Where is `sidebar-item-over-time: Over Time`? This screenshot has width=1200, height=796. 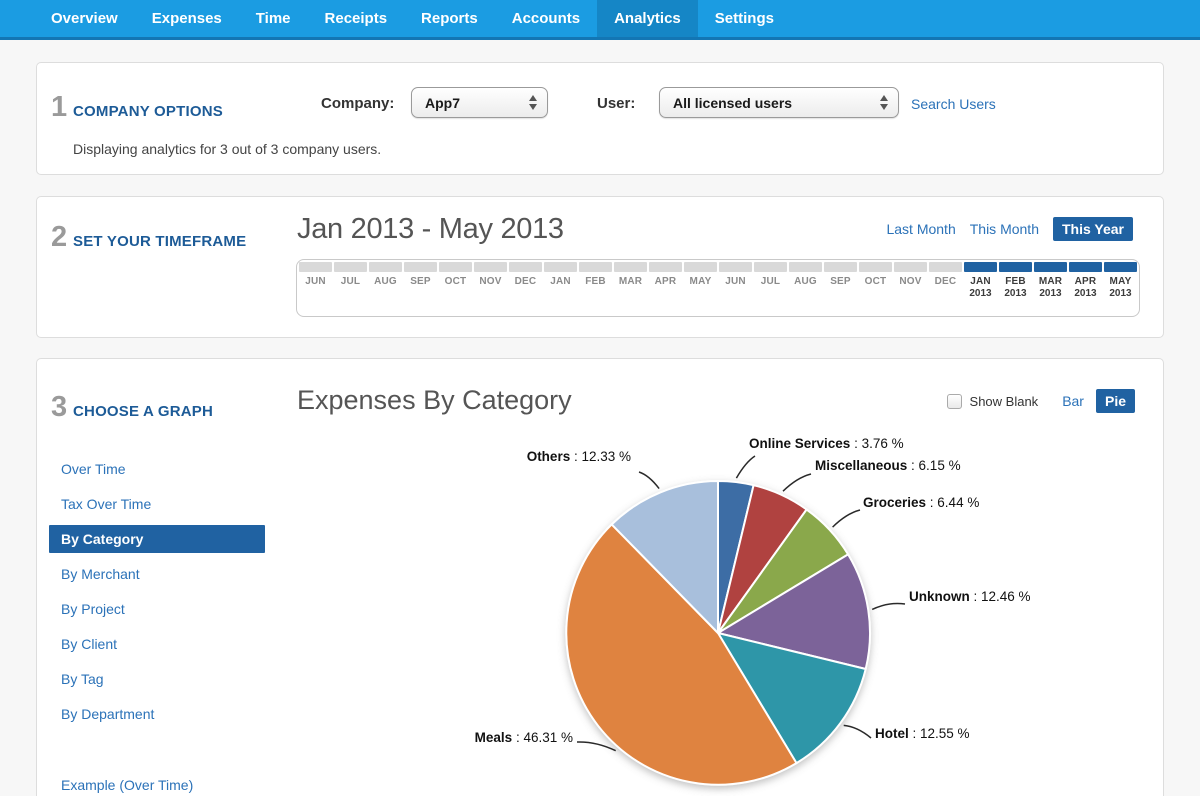 sidebar-item-over-time: Over Time is located at coordinates (157, 469).